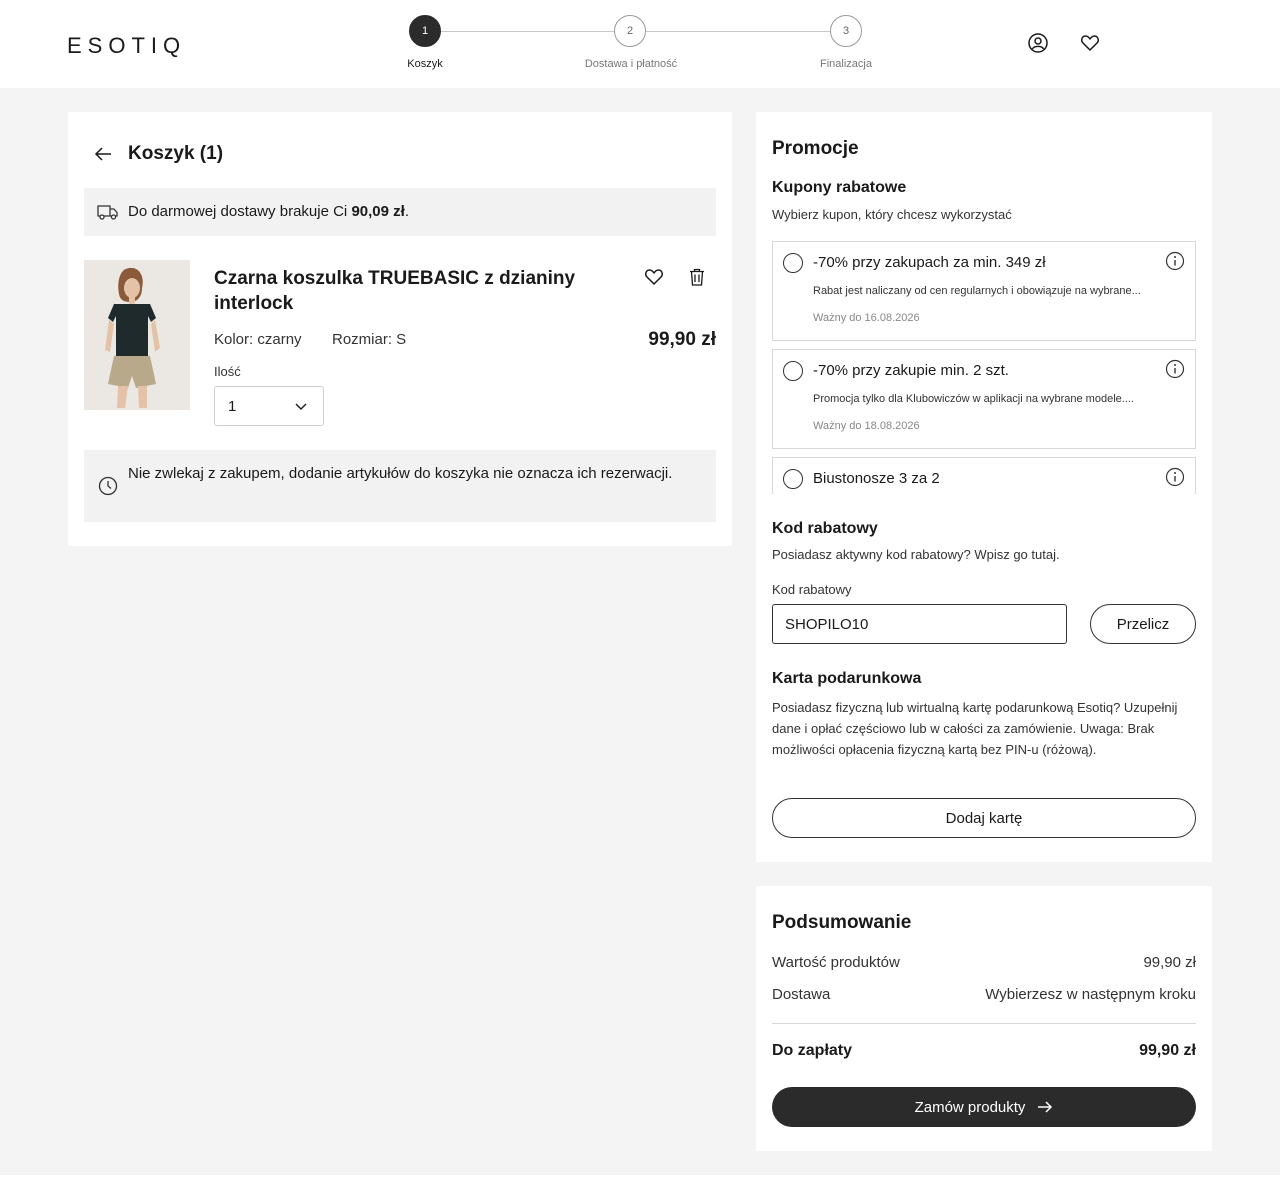 The image size is (1280, 1200). Describe the element at coordinates (107, 212) in the screenshot. I see `truck-icon` at that location.